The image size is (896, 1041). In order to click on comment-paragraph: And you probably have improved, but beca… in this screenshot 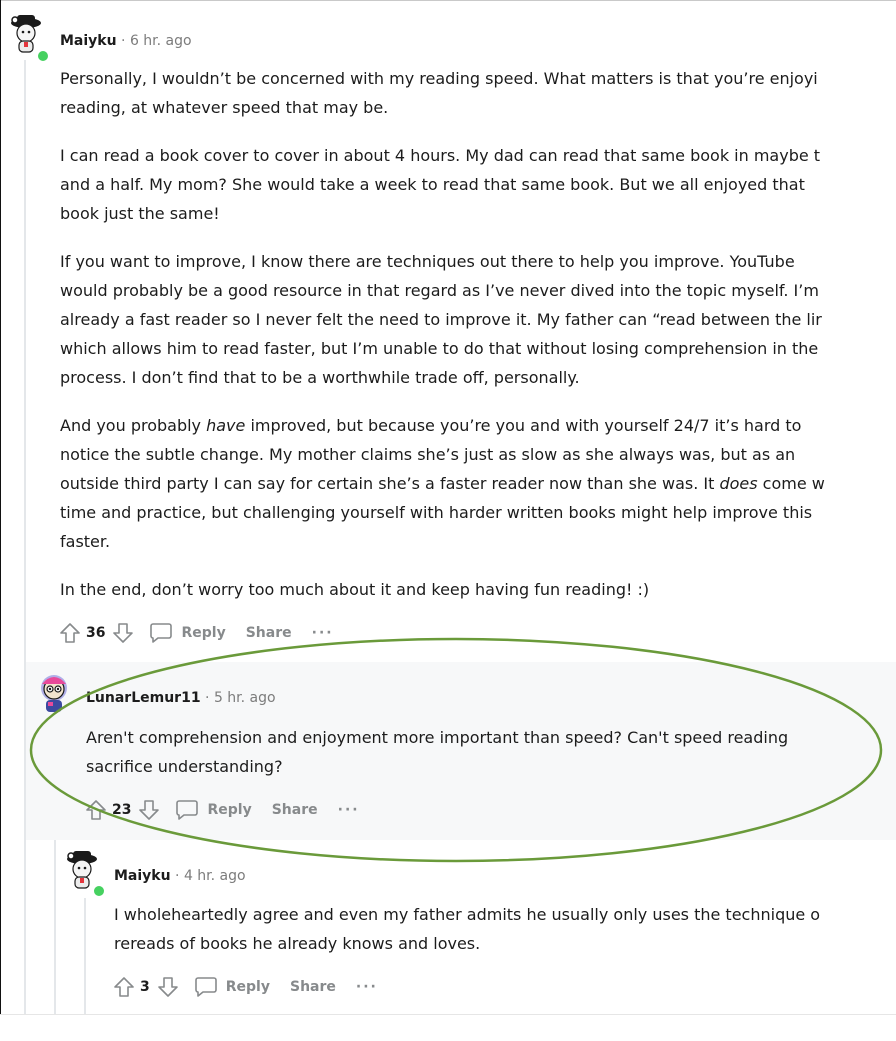, I will do `click(442, 483)`.